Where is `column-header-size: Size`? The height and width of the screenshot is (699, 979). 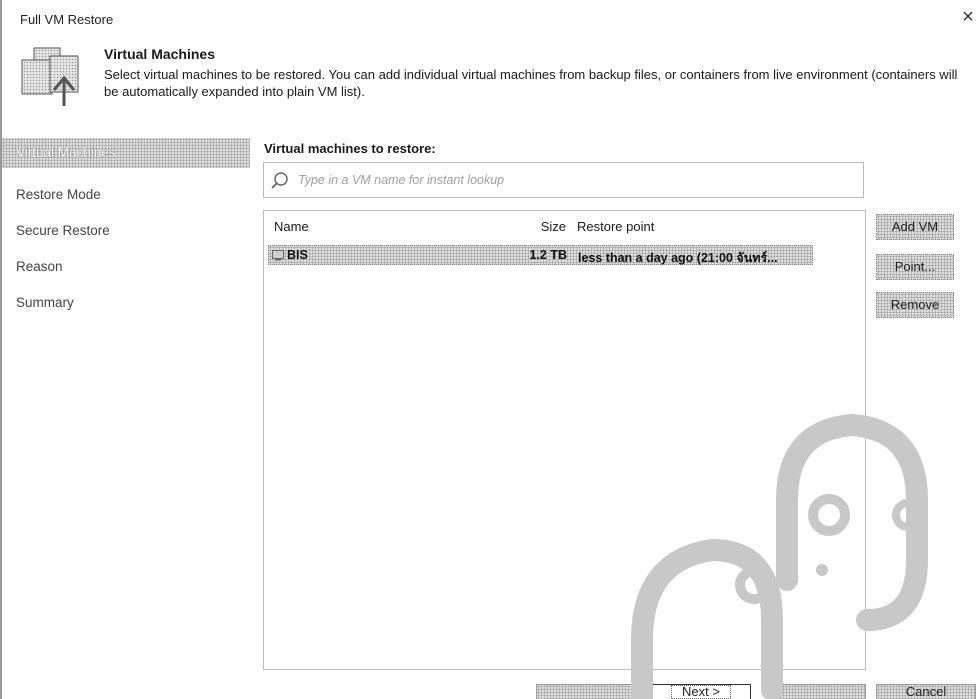 column-header-size: Size is located at coordinates (546, 226).